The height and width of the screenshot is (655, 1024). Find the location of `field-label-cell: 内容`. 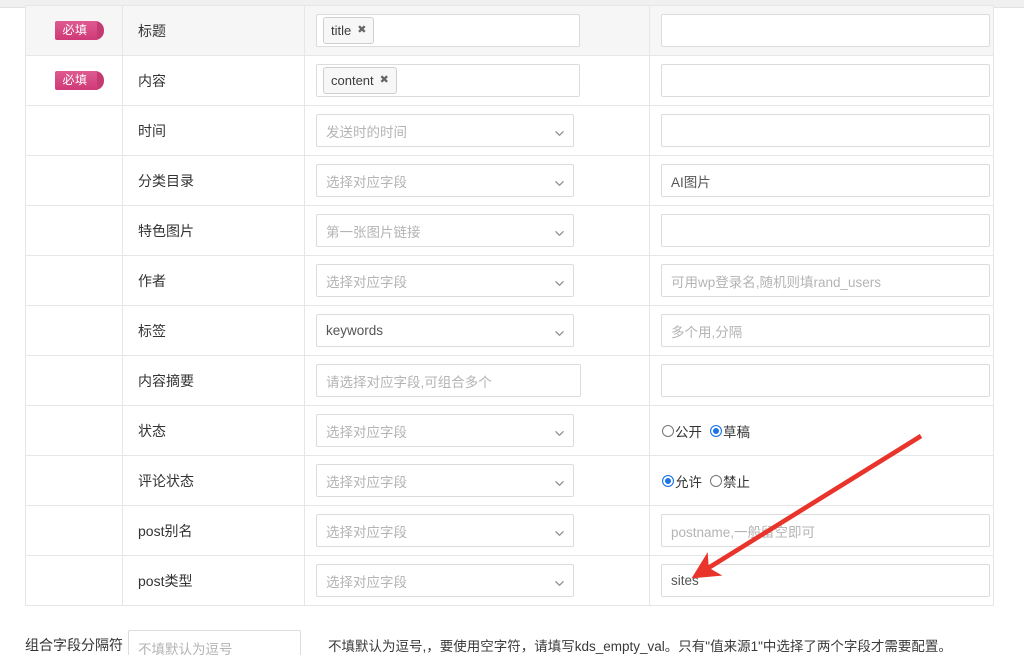

field-label-cell: 内容 is located at coordinates (213, 80).